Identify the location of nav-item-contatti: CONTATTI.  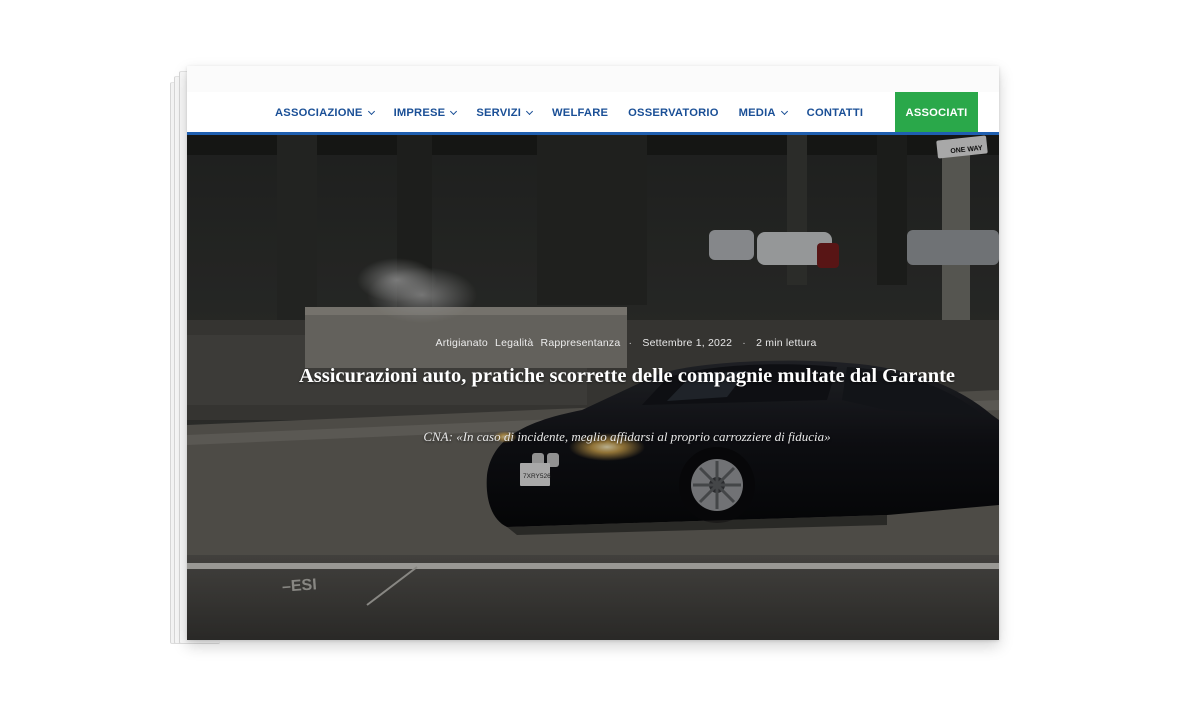
(835, 113).